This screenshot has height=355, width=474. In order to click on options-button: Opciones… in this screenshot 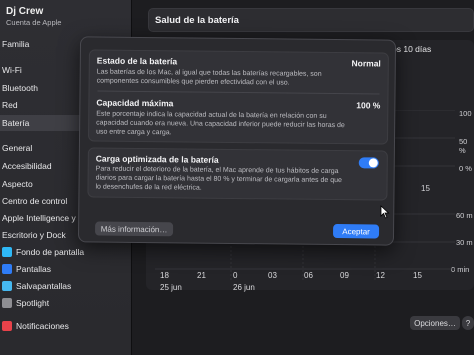, I will do `click(435, 323)`.